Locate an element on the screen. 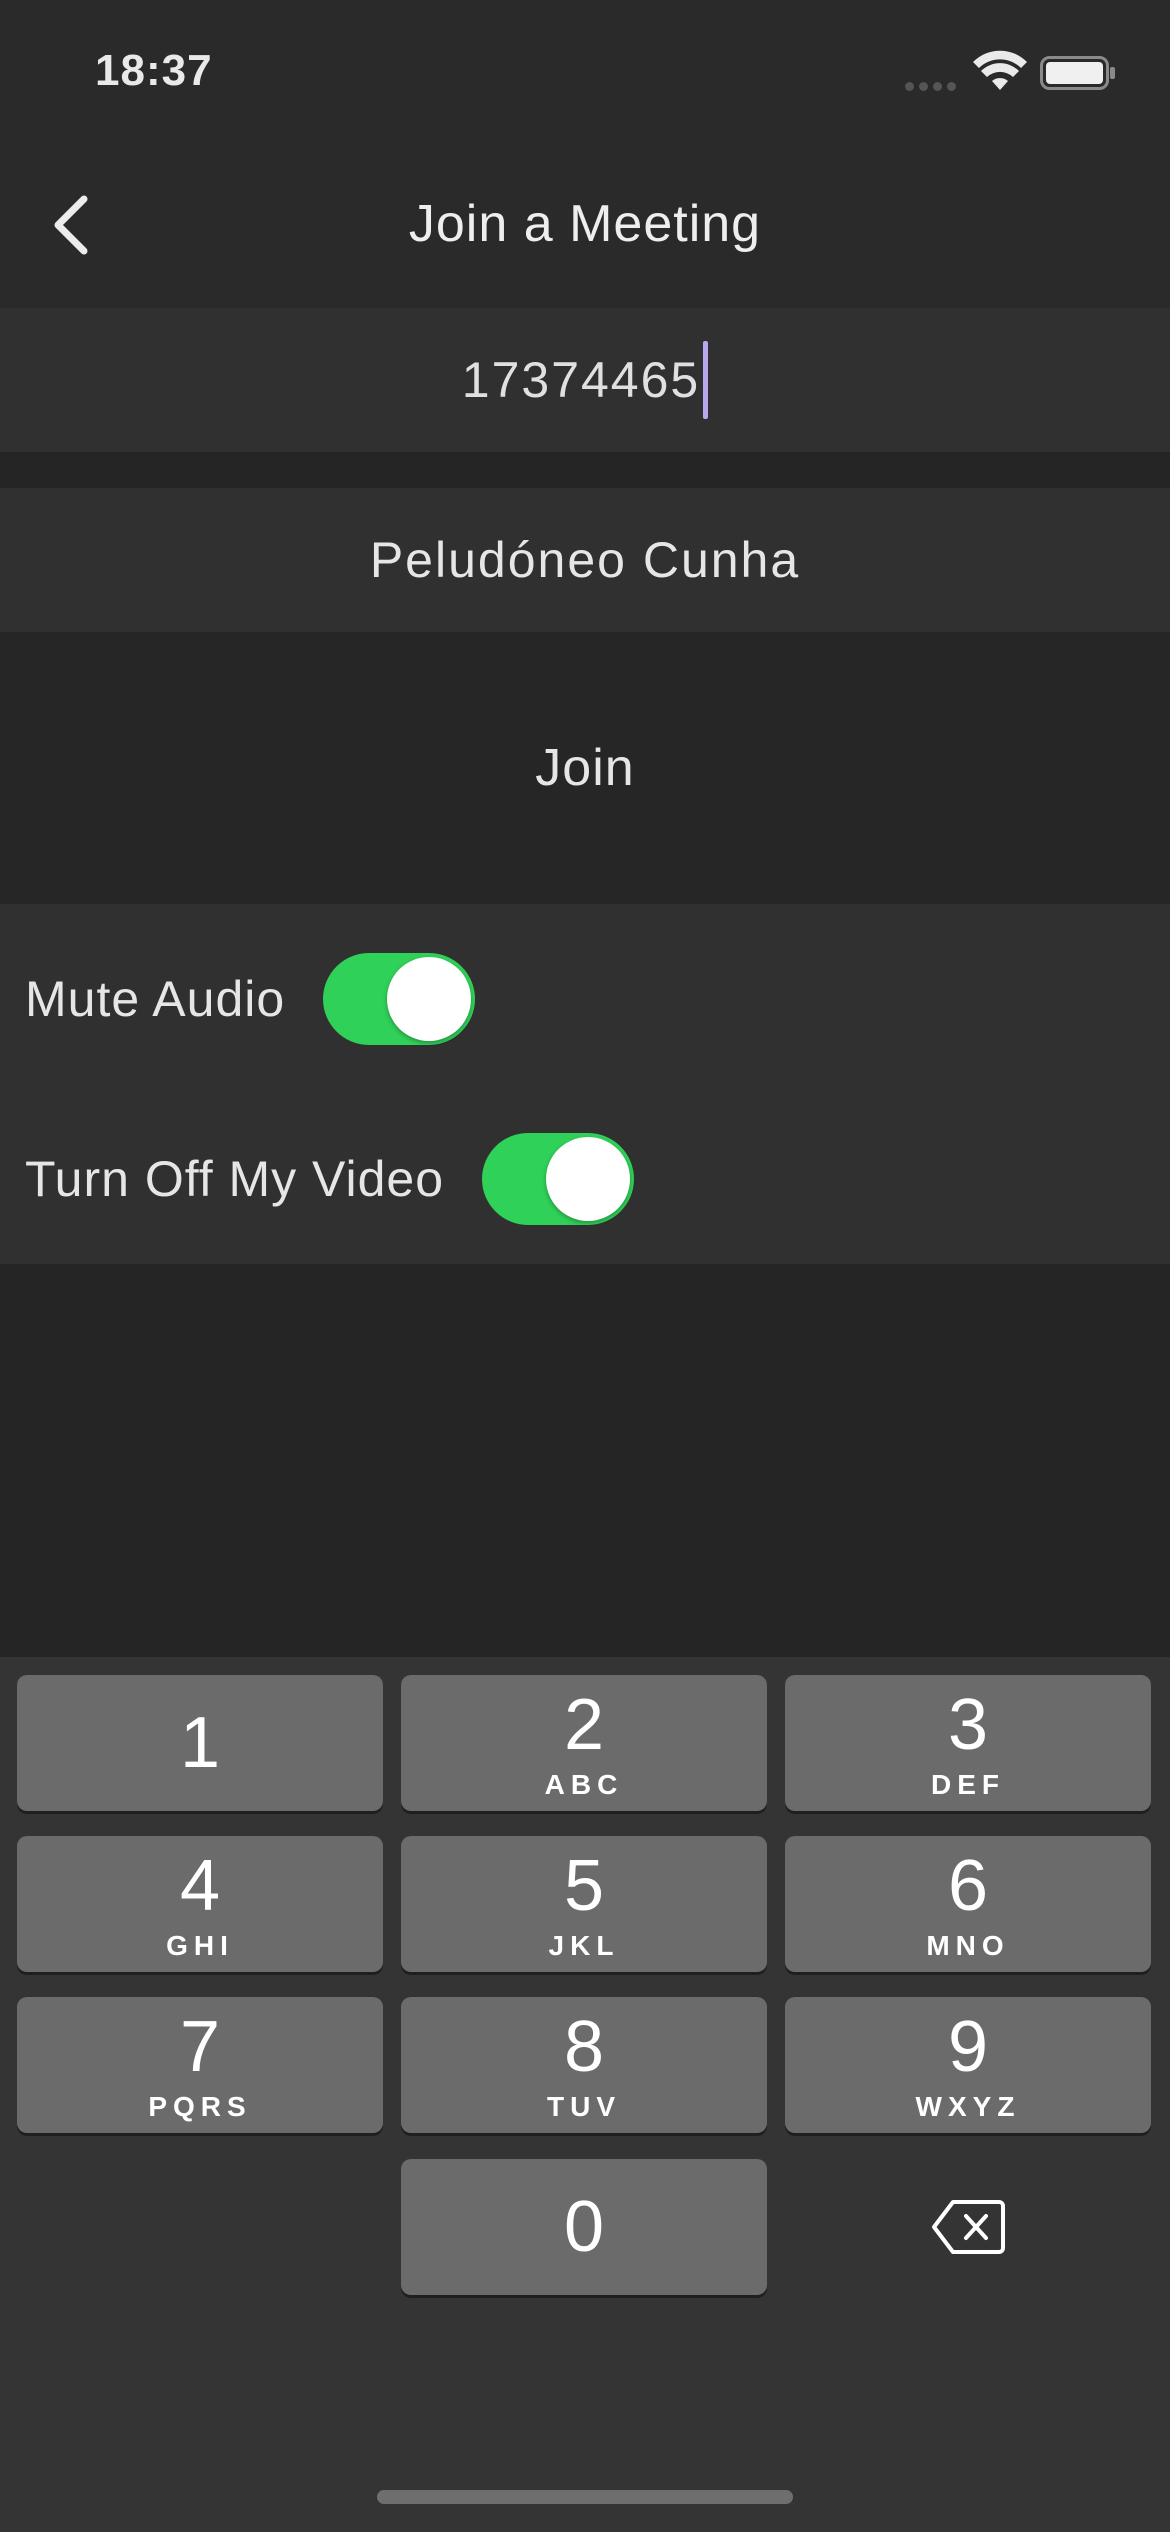  key-1: 1 is located at coordinates (200, 1743).